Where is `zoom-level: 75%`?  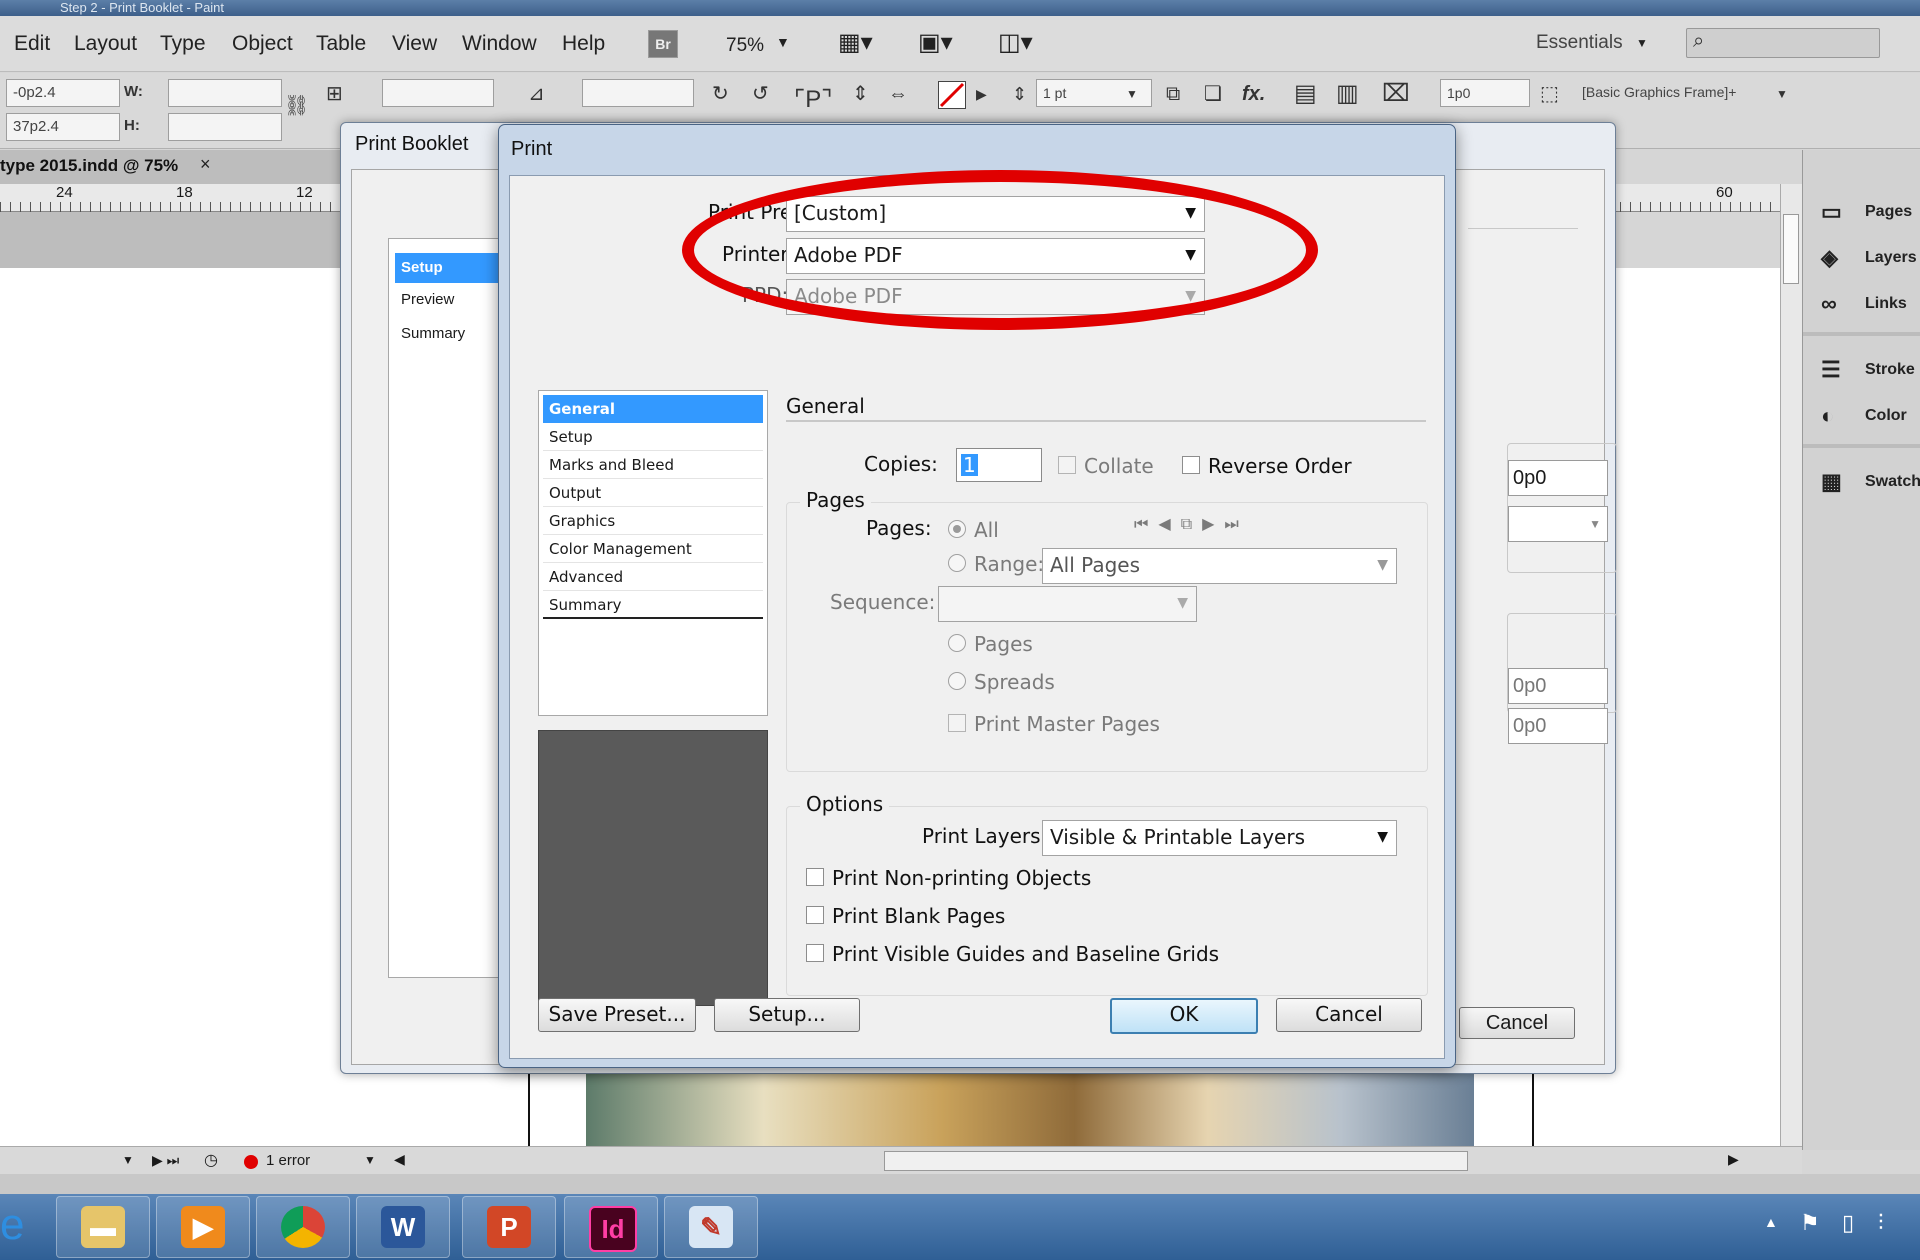 zoom-level: 75% is located at coordinates (745, 46).